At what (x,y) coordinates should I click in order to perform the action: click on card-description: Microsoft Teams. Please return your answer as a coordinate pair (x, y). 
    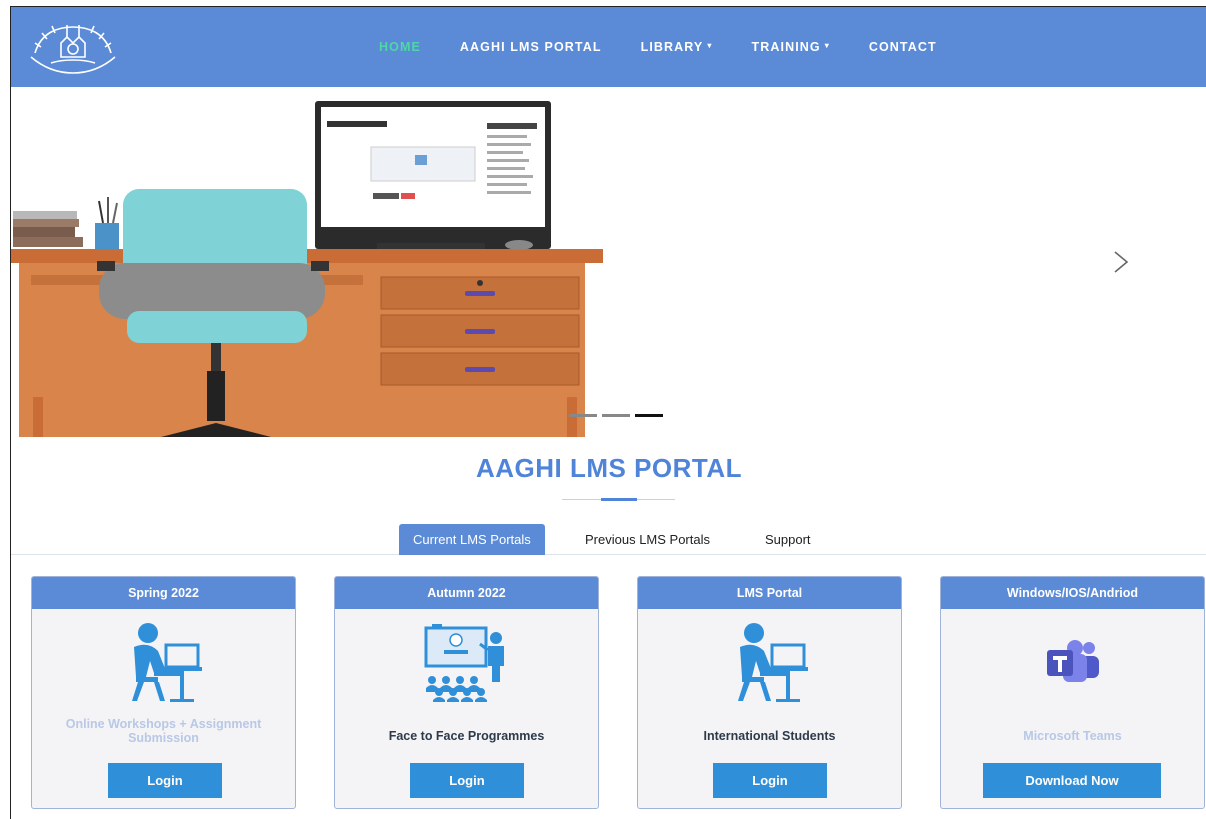
    Looking at the image, I should click on (1072, 736).